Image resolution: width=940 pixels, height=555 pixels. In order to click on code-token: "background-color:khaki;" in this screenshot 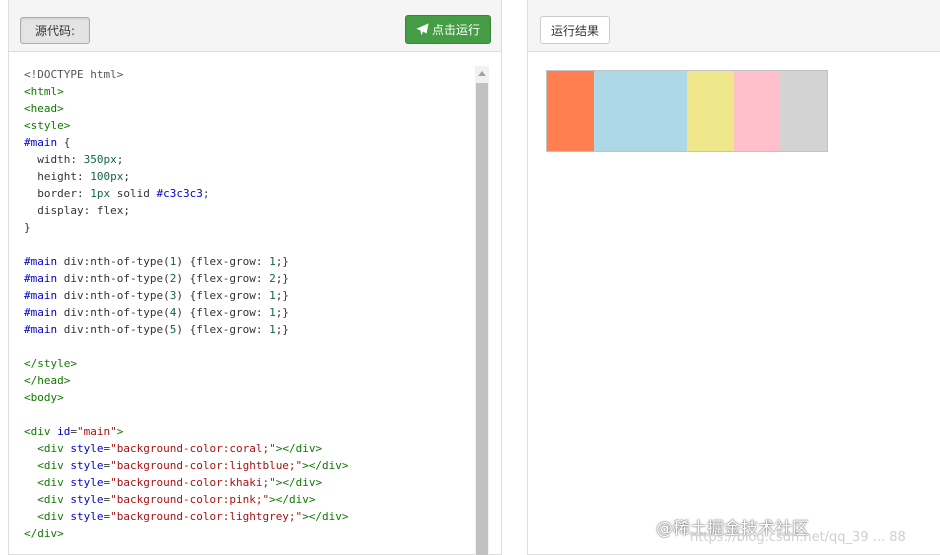, I will do `click(193, 482)`.